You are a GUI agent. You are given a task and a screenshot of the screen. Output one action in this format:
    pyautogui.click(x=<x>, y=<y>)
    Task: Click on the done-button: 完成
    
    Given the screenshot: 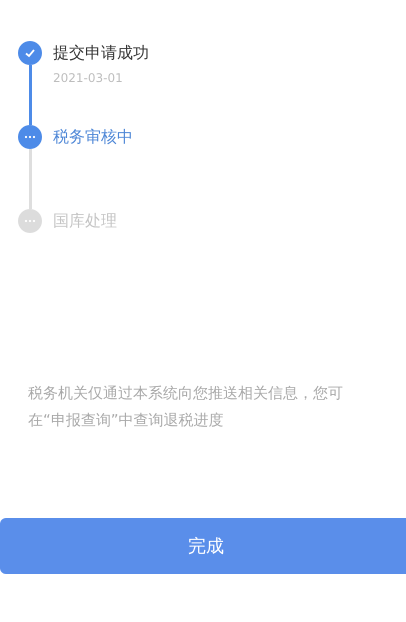 What is the action you would take?
    pyautogui.click(x=203, y=546)
    